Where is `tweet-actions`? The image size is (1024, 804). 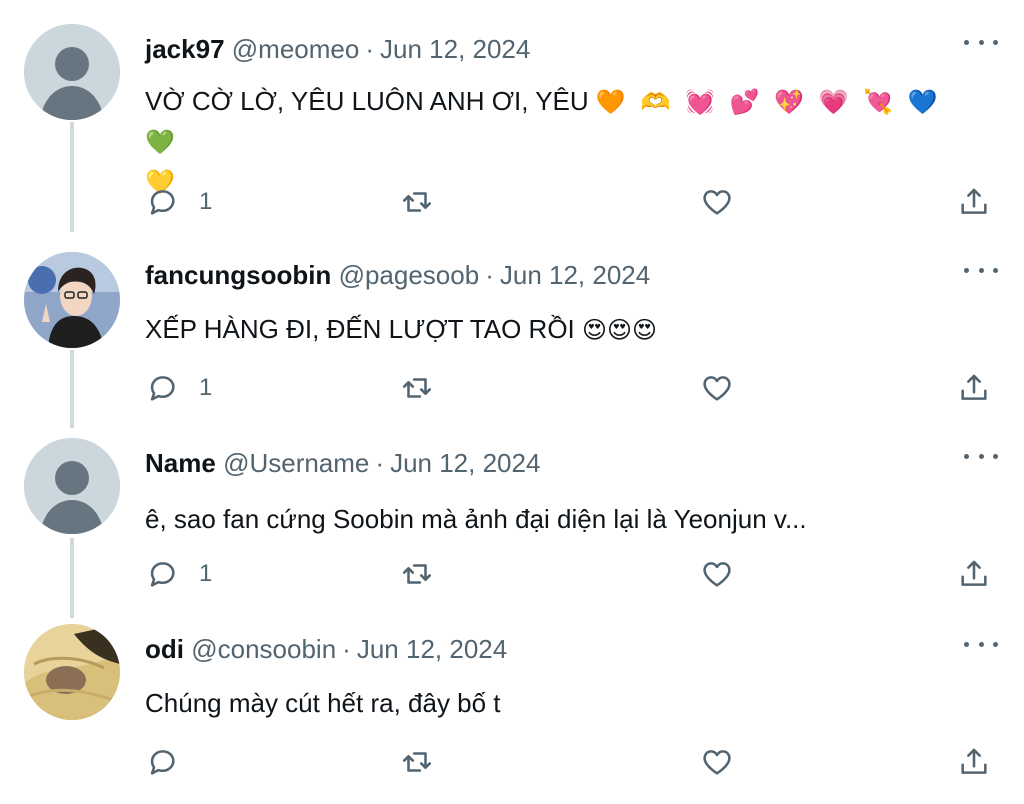
tweet-actions is located at coordinates (570, 762).